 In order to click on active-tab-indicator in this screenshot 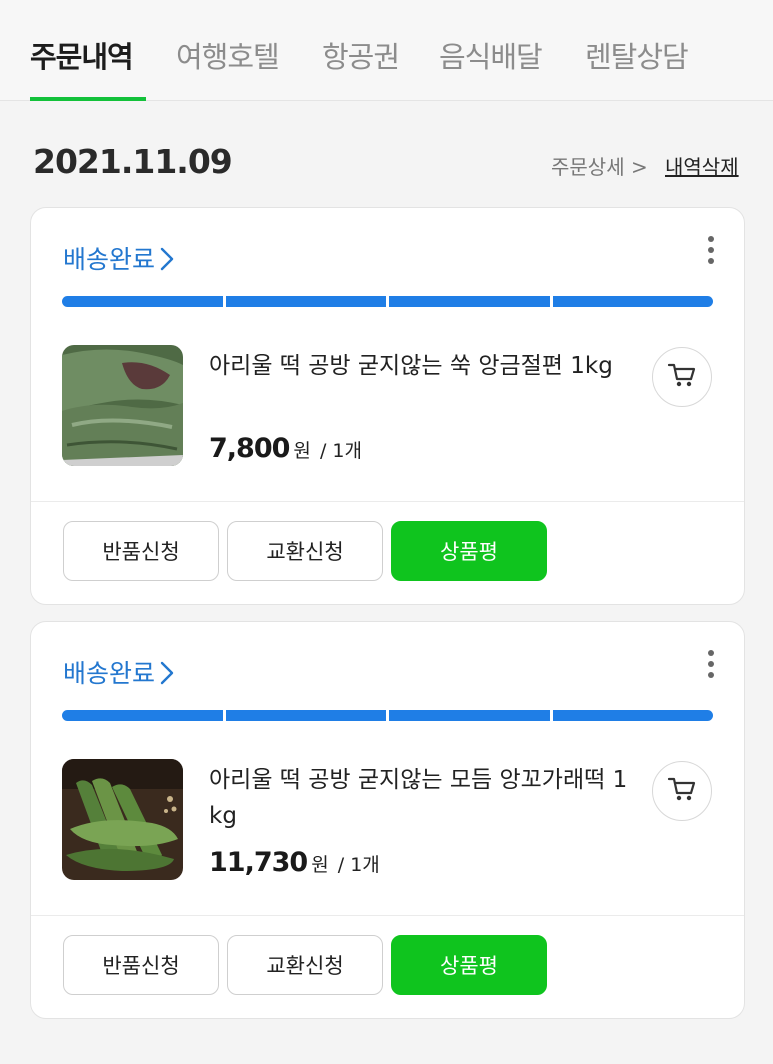, I will do `click(88, 99)`.